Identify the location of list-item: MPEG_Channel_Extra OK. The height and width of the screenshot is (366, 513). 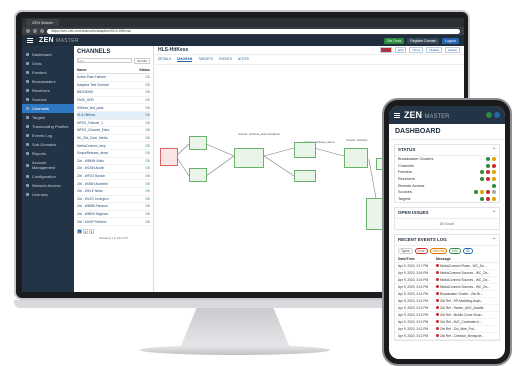
(113, 131).